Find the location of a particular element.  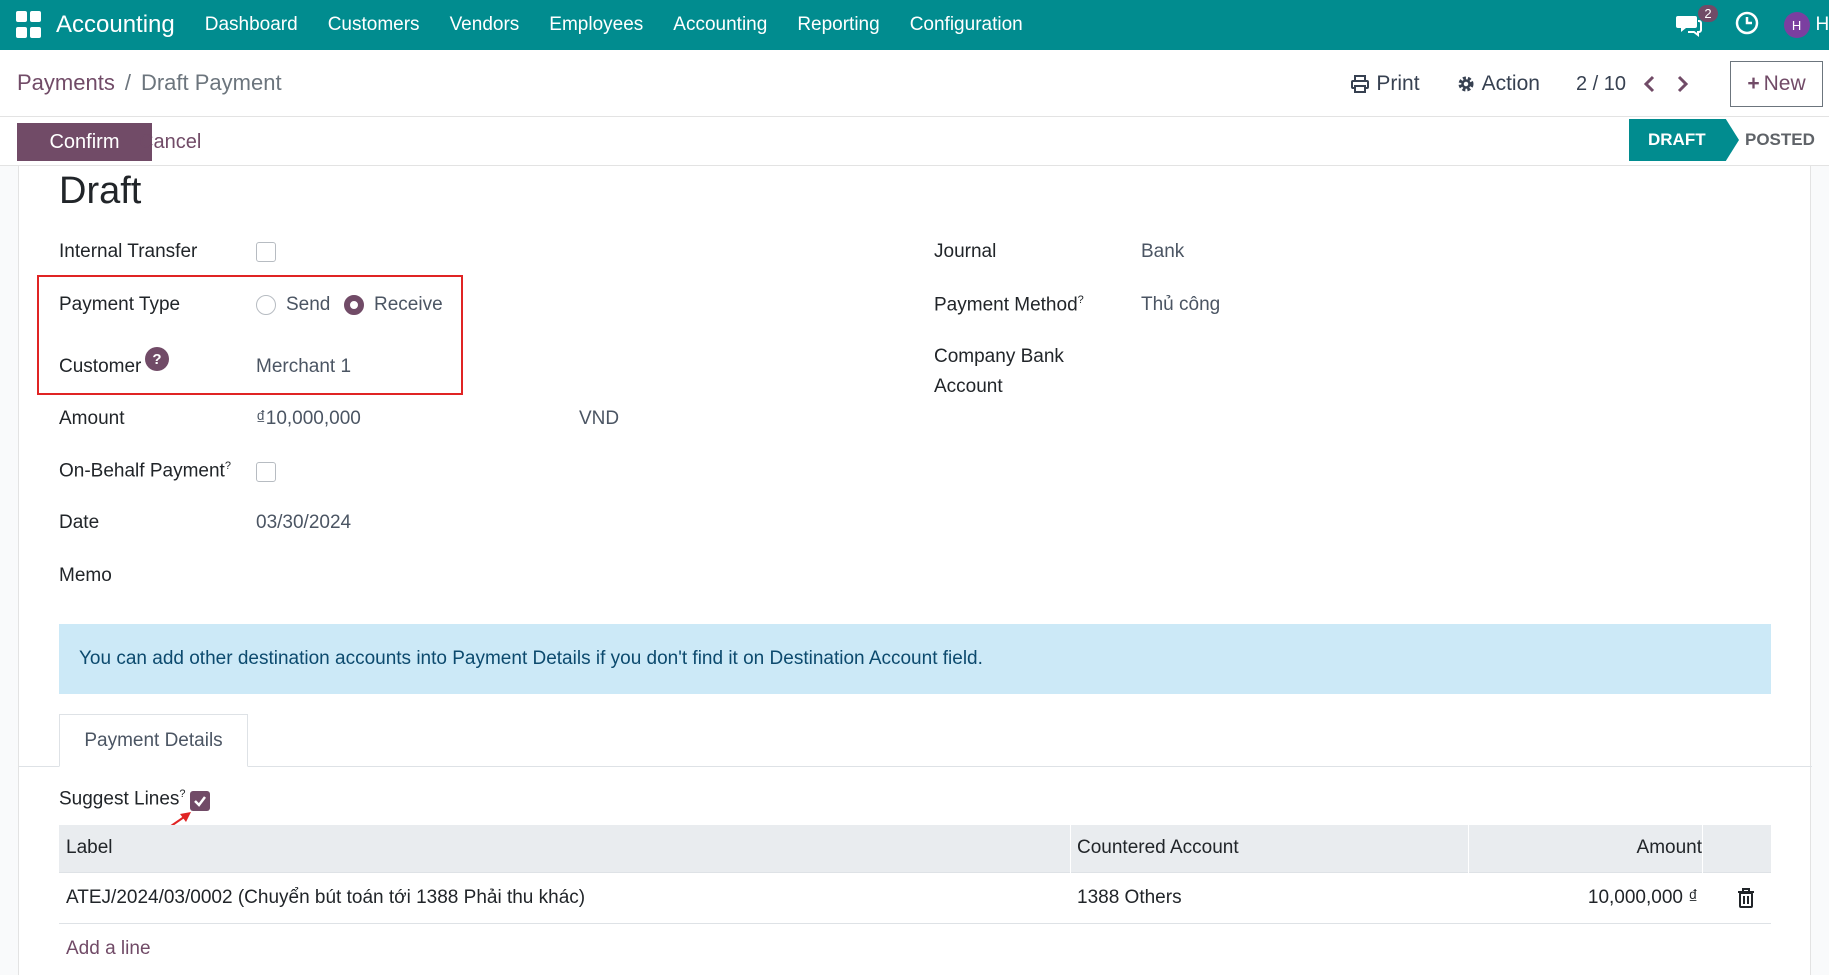

suggest-lines-label: Suggest Lines? is located at coordinates (122, 799).